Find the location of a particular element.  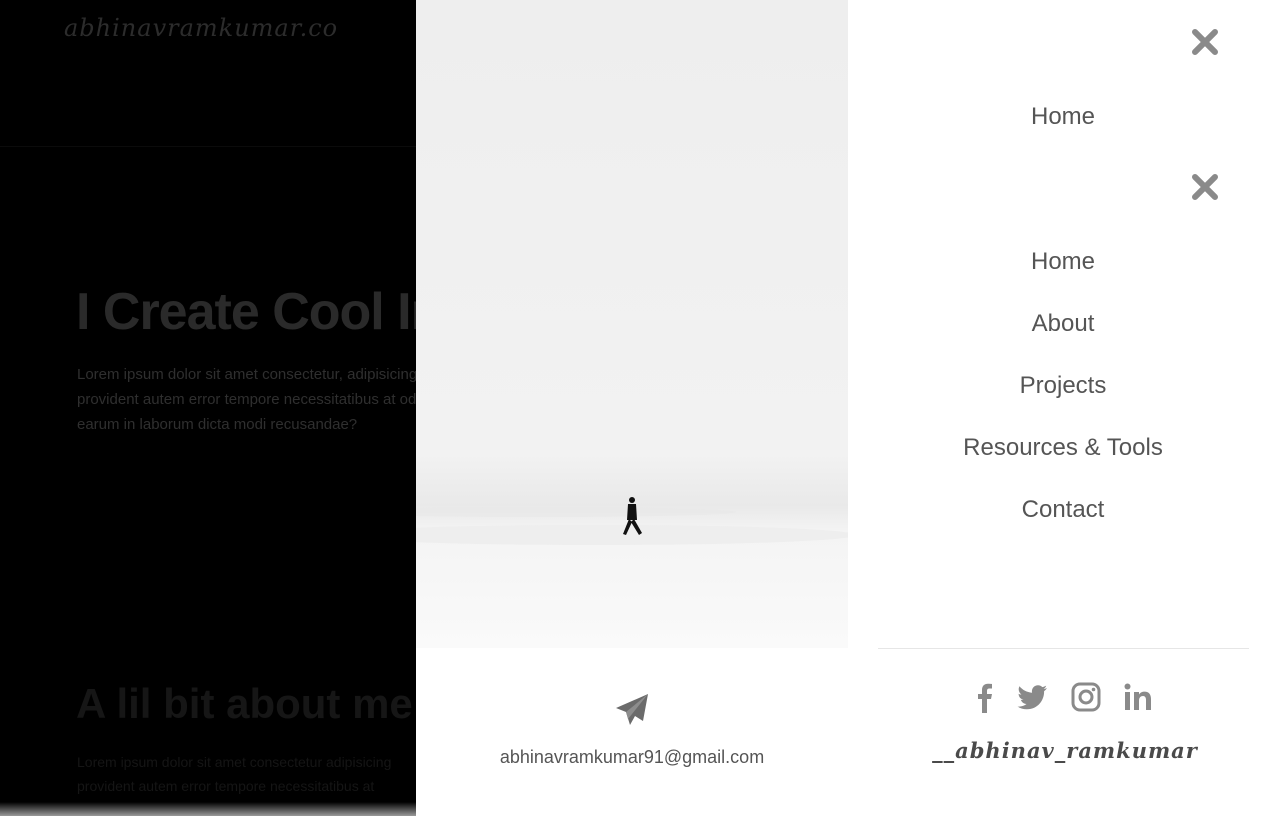

email-link: abhinavramkumar91@gmail.com is located at coordinates (632, 757).